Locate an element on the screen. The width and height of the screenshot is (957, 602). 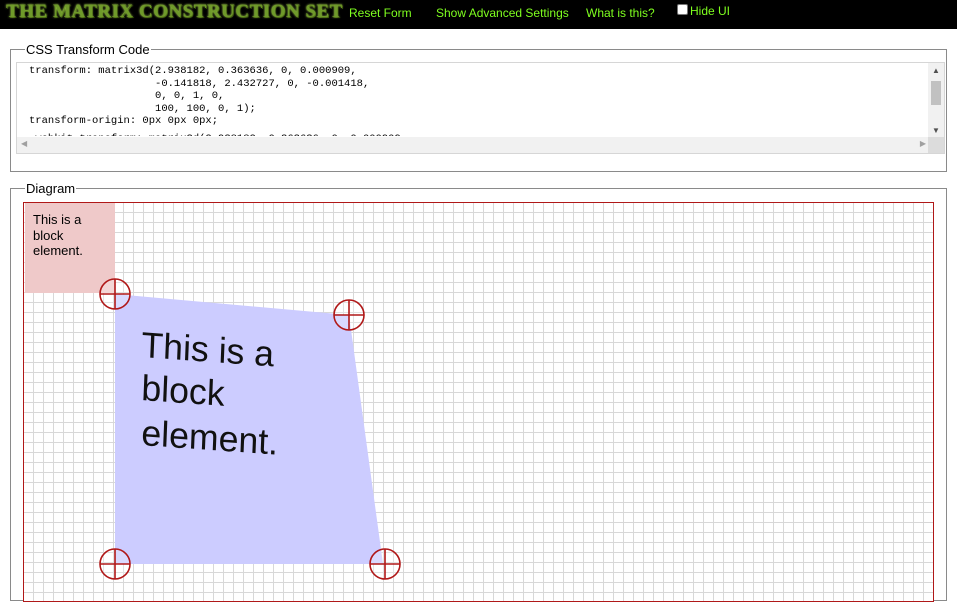
code-line: 0, 0, 1, 0, is located at coordinates (127, 96).